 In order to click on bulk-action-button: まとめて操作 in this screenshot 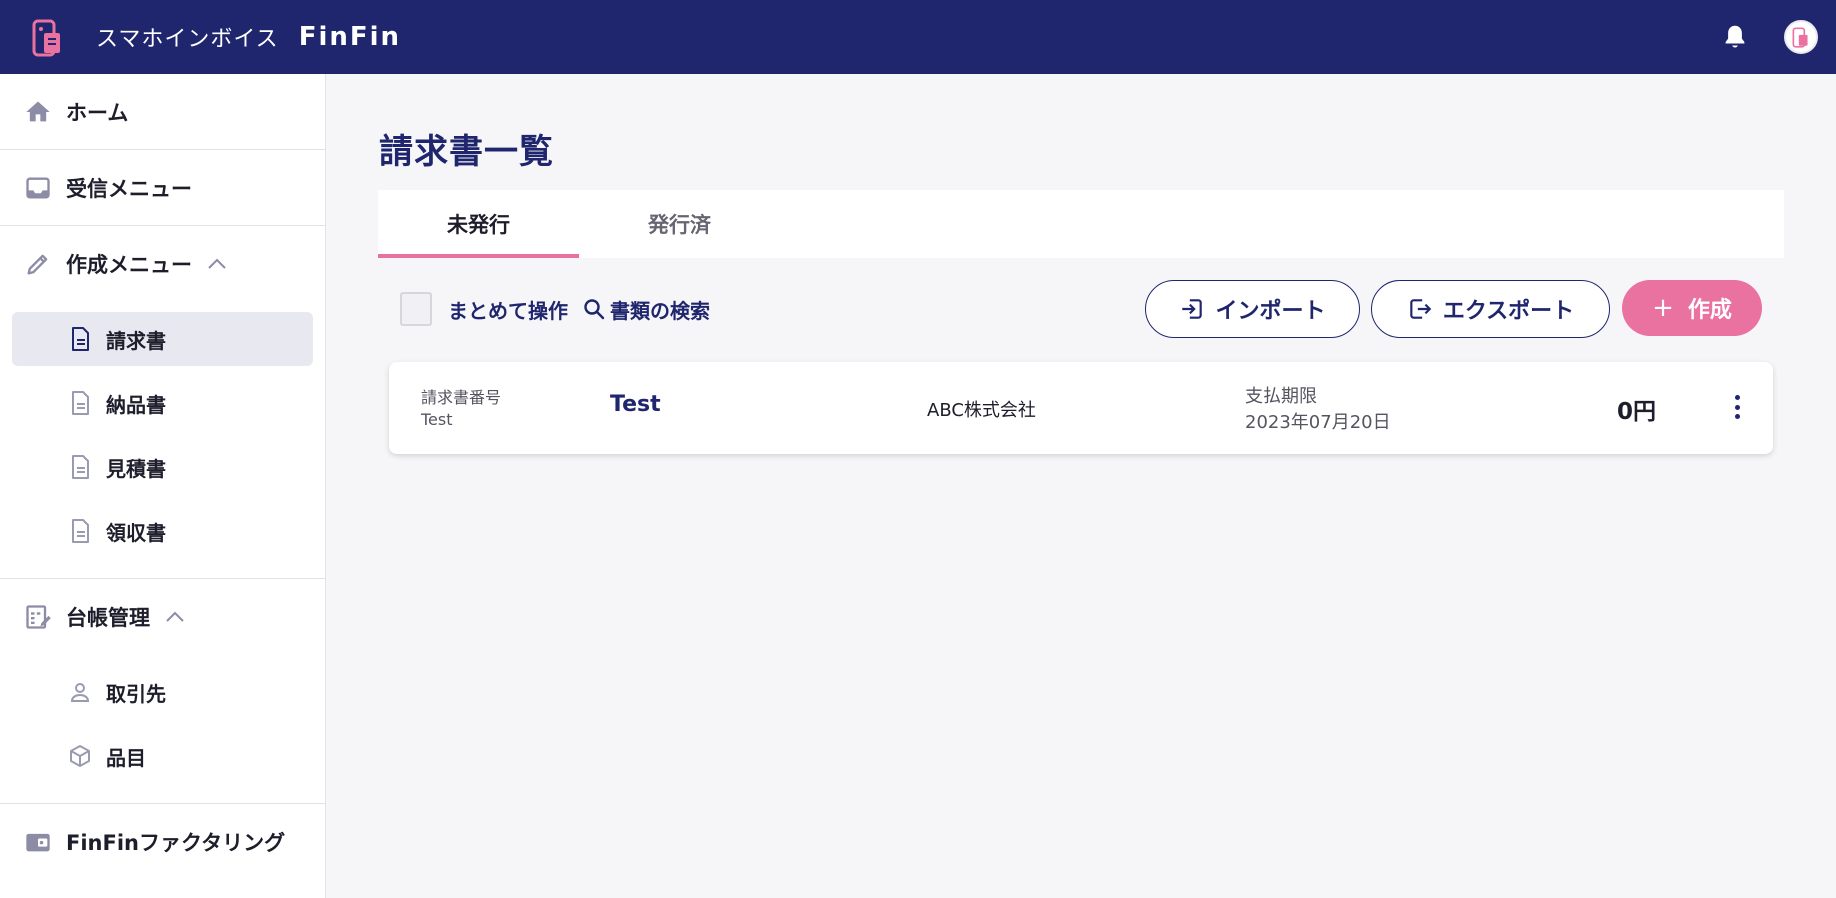, I will do `click(508, 309)`.